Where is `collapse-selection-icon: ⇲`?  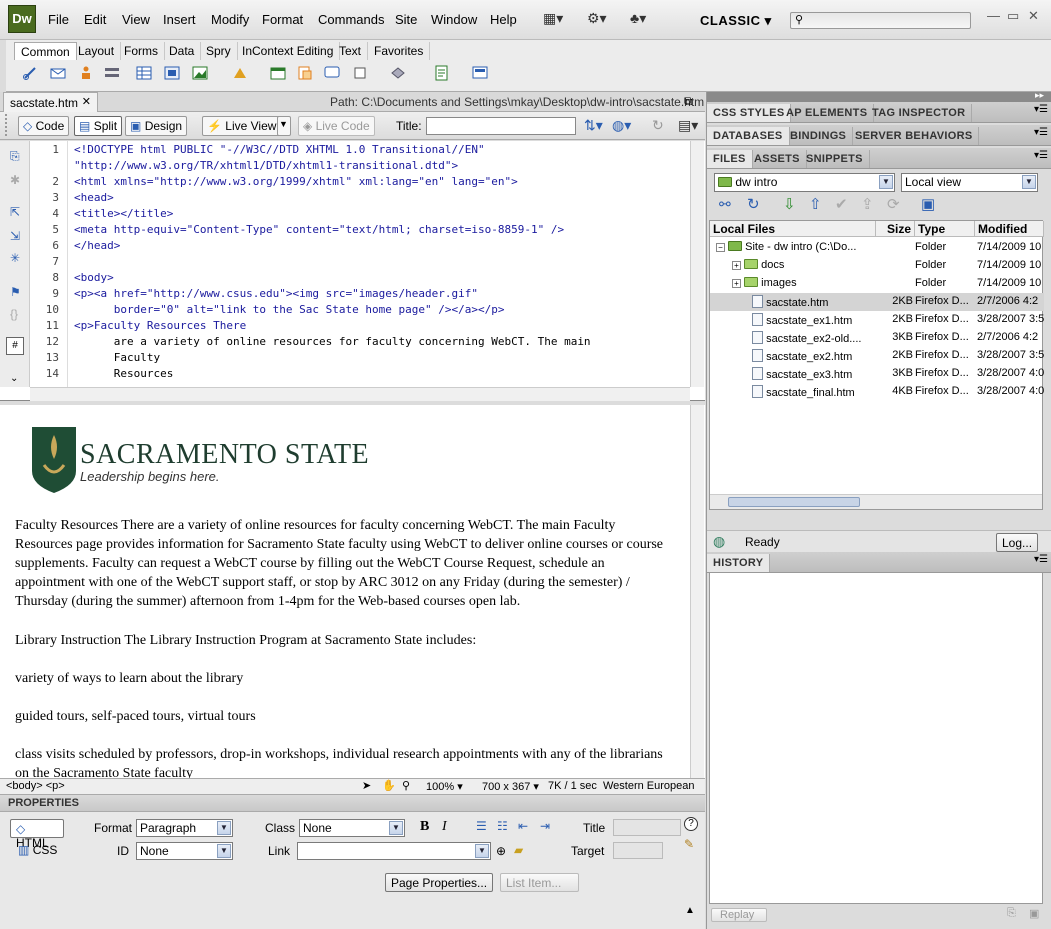 collapse-selection-icon: ⇲ is located at coordinates (15, 236).